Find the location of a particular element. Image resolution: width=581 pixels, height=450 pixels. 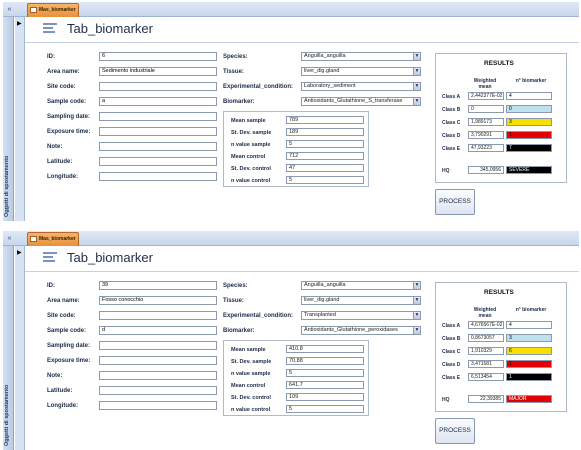

mean-control-field: 641,7 is located at coordinates (325, 385).